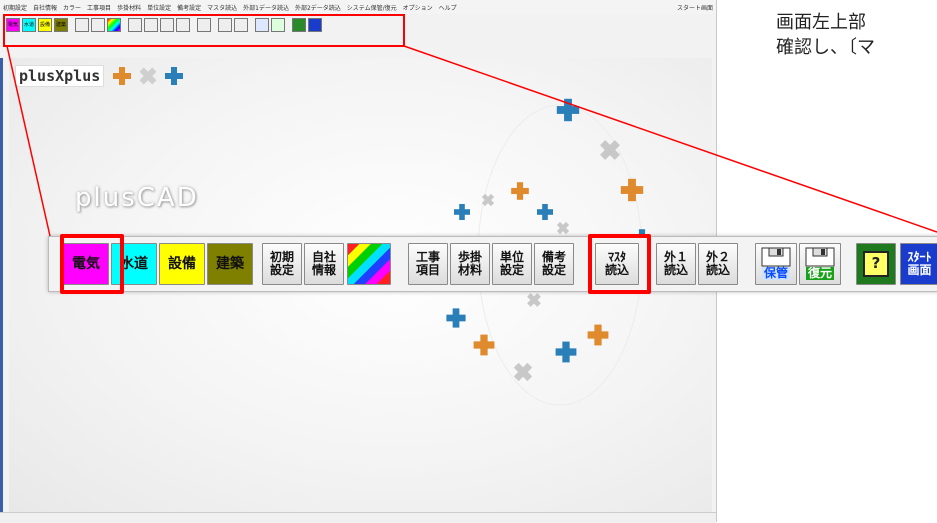 This screenshot has height=523, width=937. I want to click on fukugen-label: 復元, so click(819, 273).